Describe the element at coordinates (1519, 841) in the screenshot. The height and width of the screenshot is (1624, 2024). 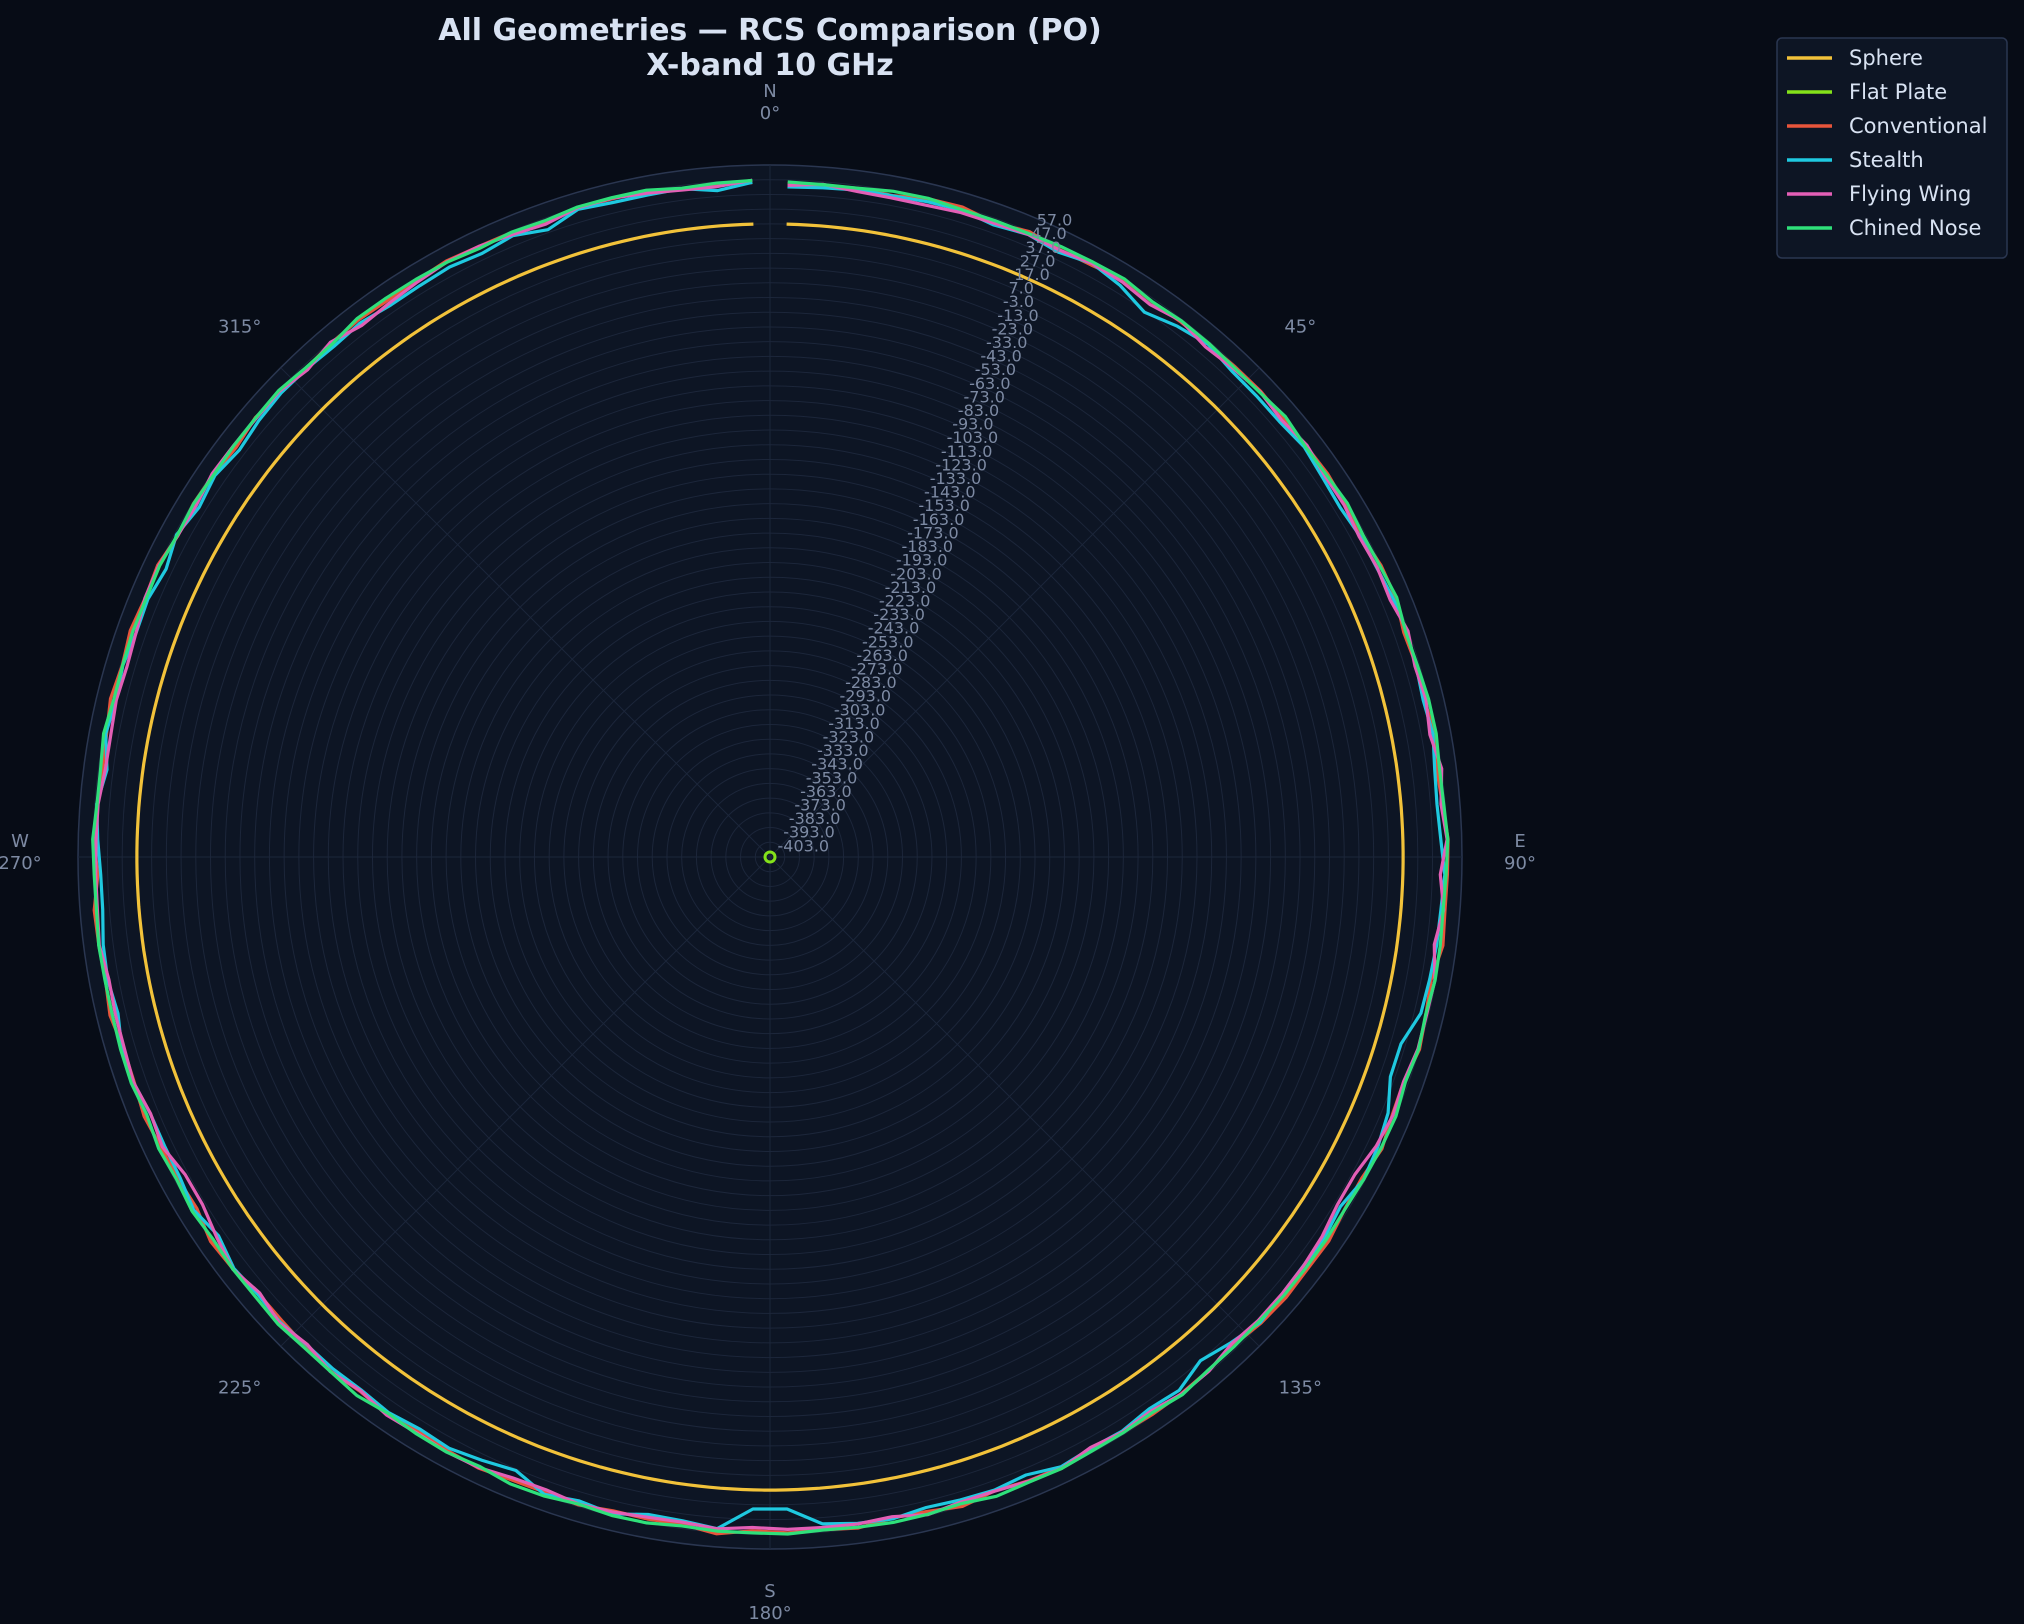
I see `angle-dir-label: E` at that location.